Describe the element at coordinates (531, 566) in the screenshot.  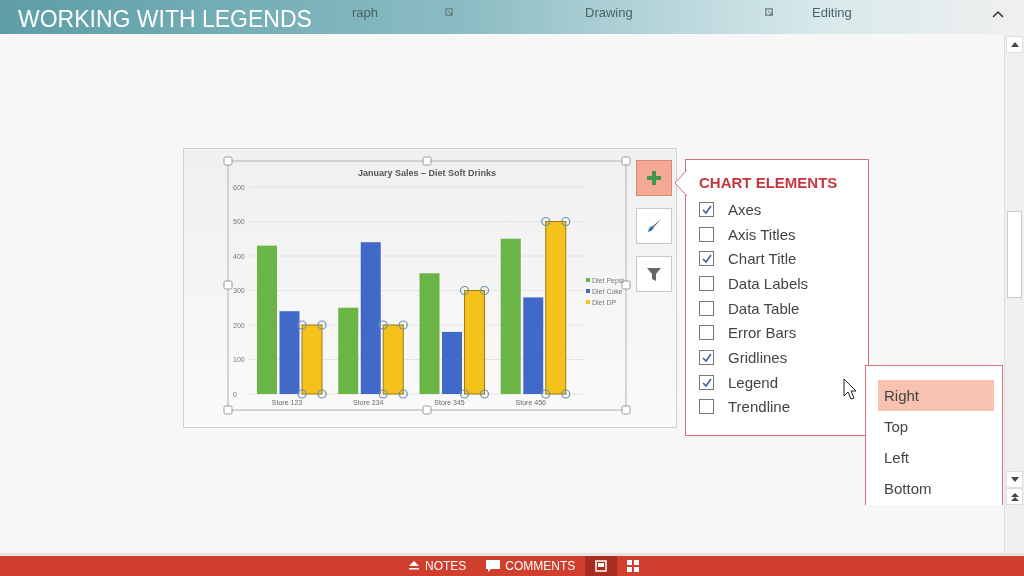
I see `status-bar-button: COMMENTS` at that location.